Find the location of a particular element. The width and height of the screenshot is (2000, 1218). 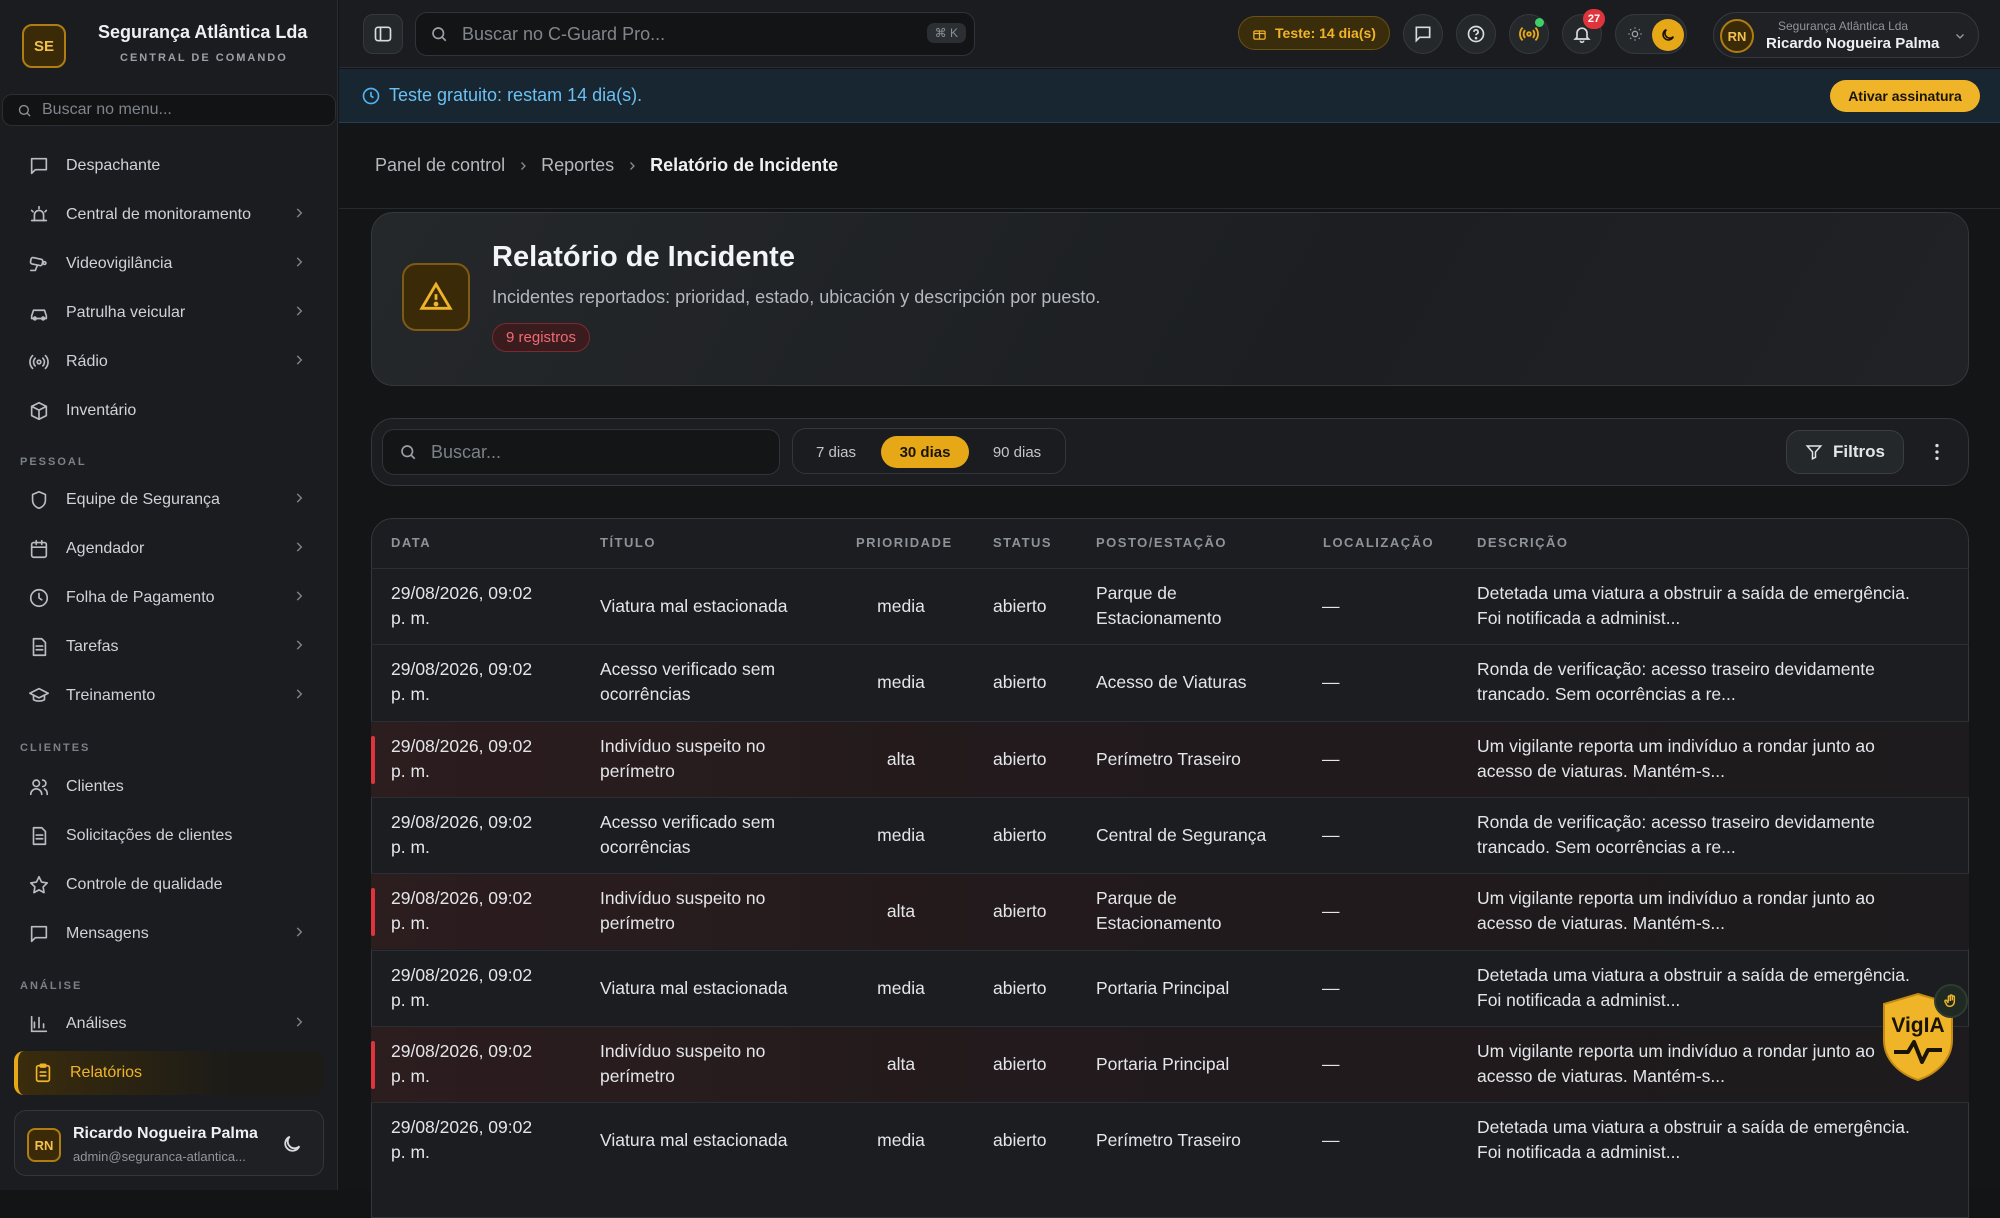

cell-post: Portaria Principal is located at coordinates (1162, 1064).